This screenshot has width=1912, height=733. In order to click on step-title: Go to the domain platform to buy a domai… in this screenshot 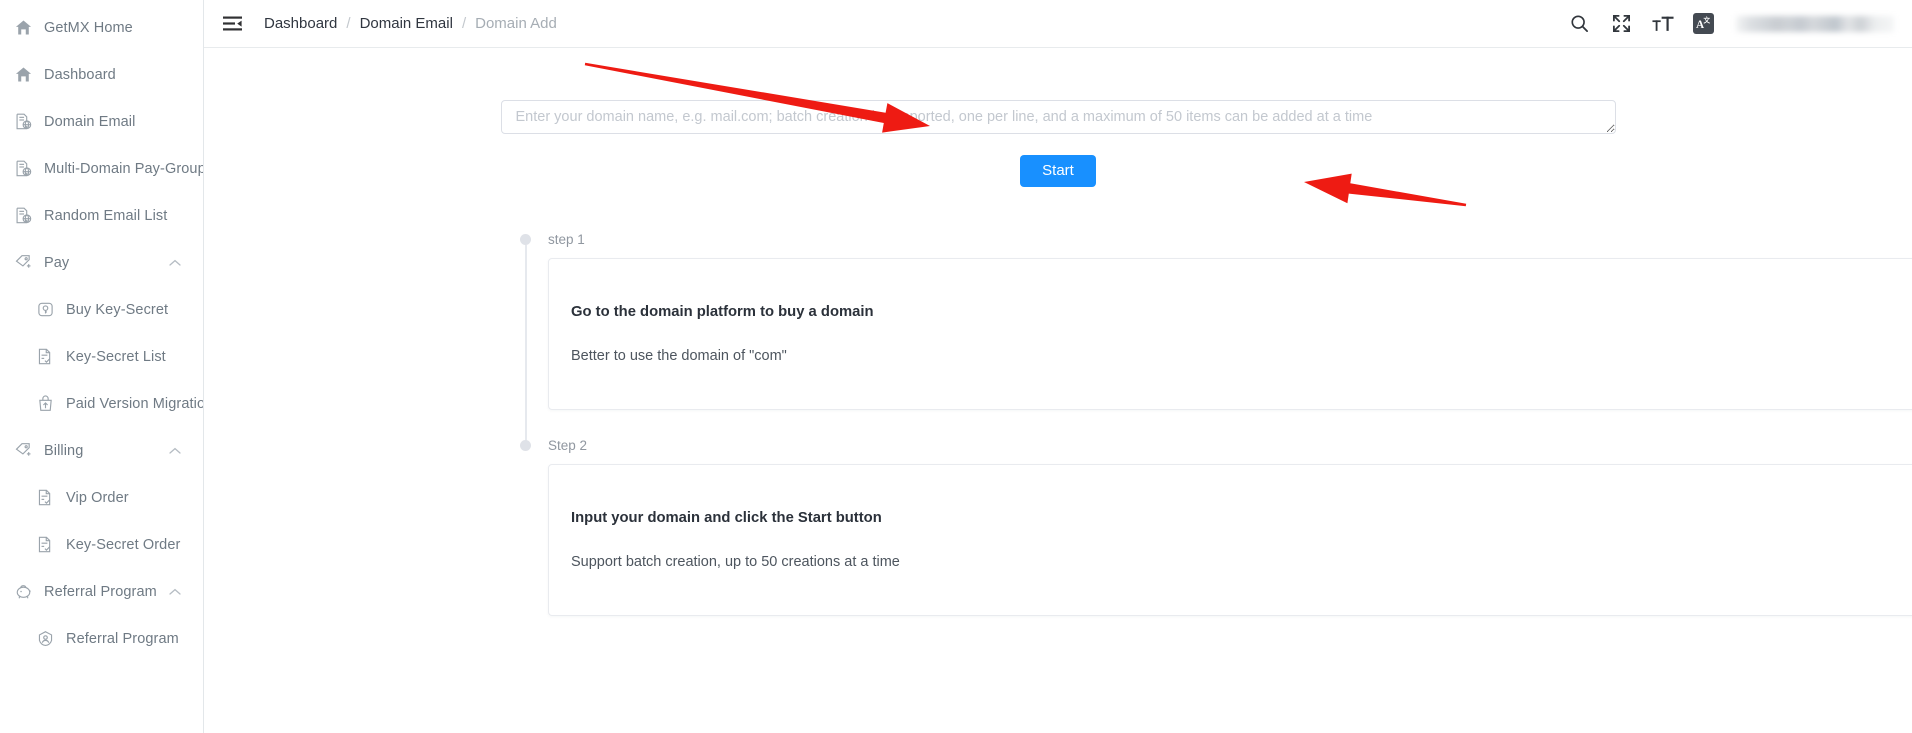, I will do `click(722, 312)`.